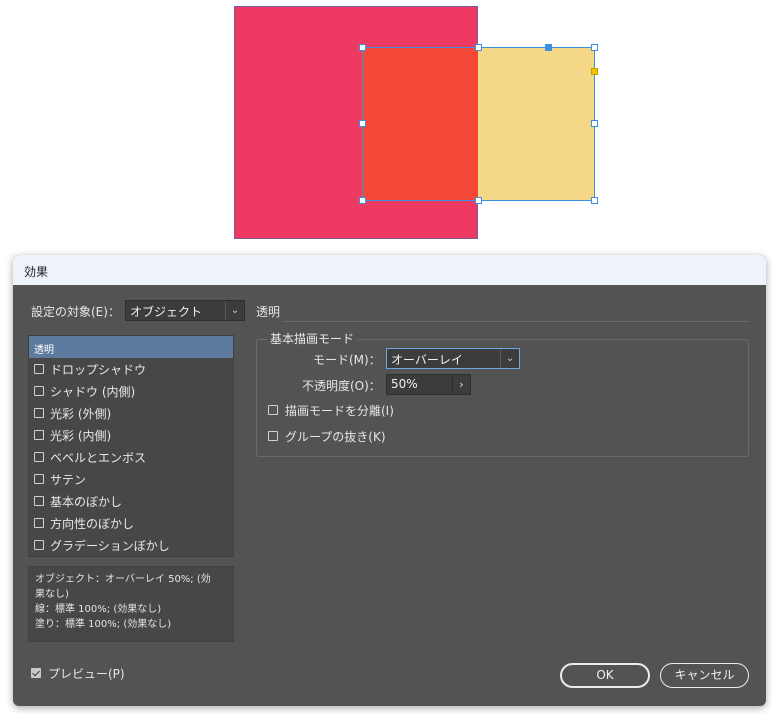 This screenshot has width=777, height=714. I want to click on mode-dropdown: オーバーレイ ⌄, so click(453, 358).